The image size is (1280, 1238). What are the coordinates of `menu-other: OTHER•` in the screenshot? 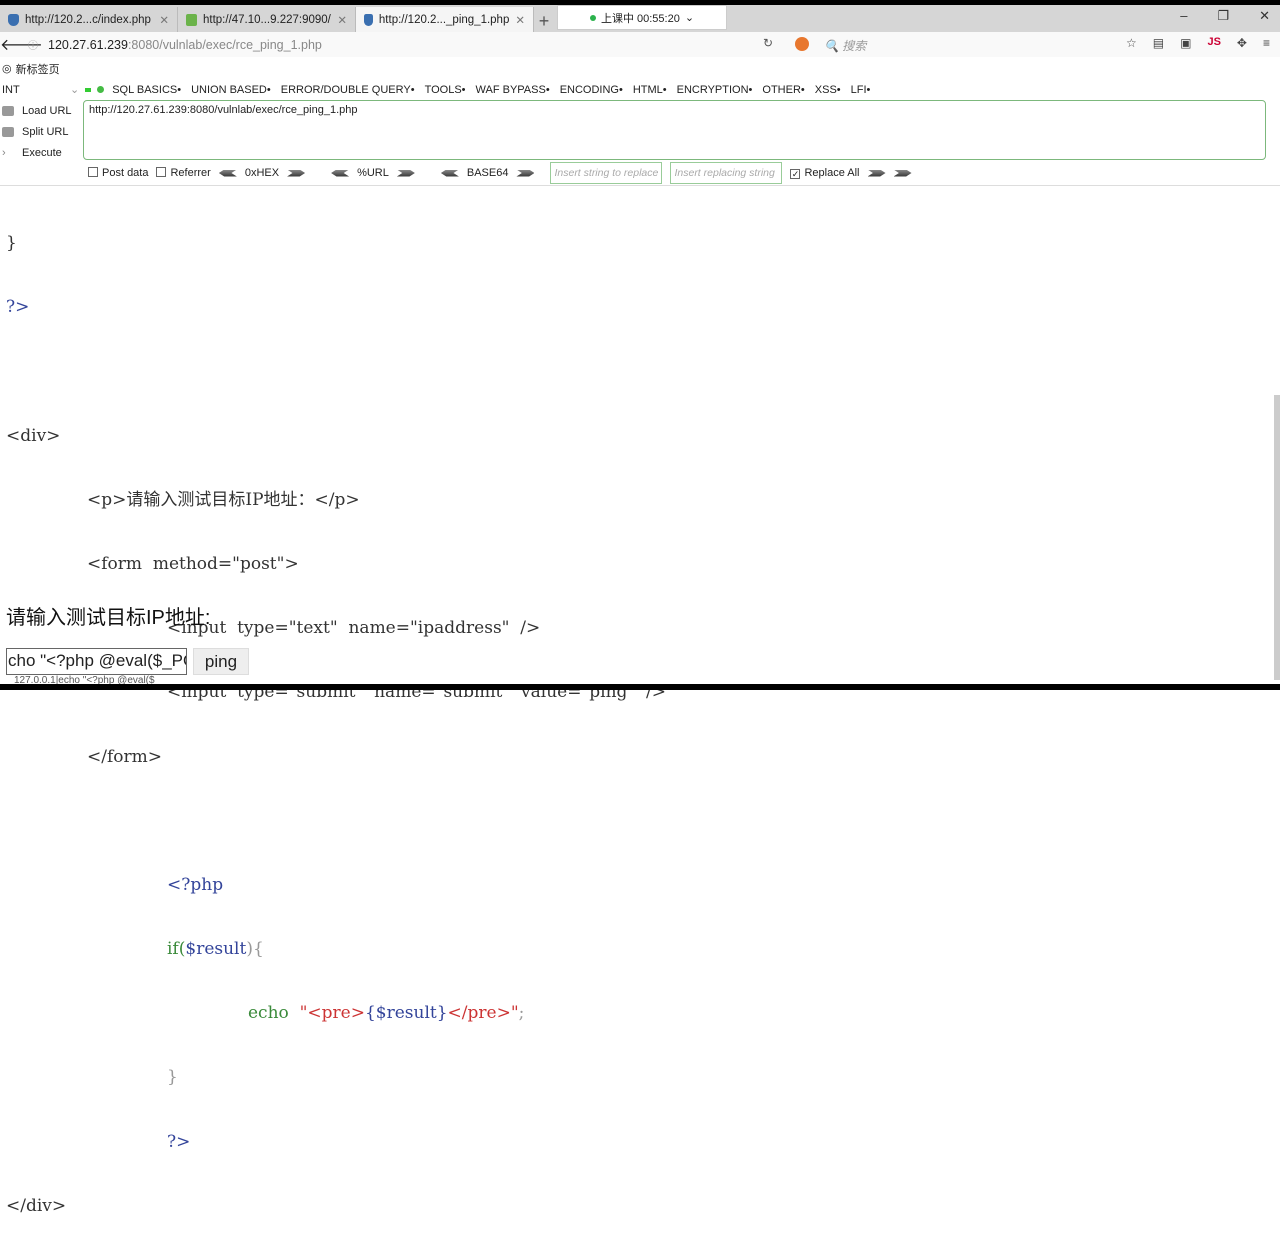 It's located at (783, 90).